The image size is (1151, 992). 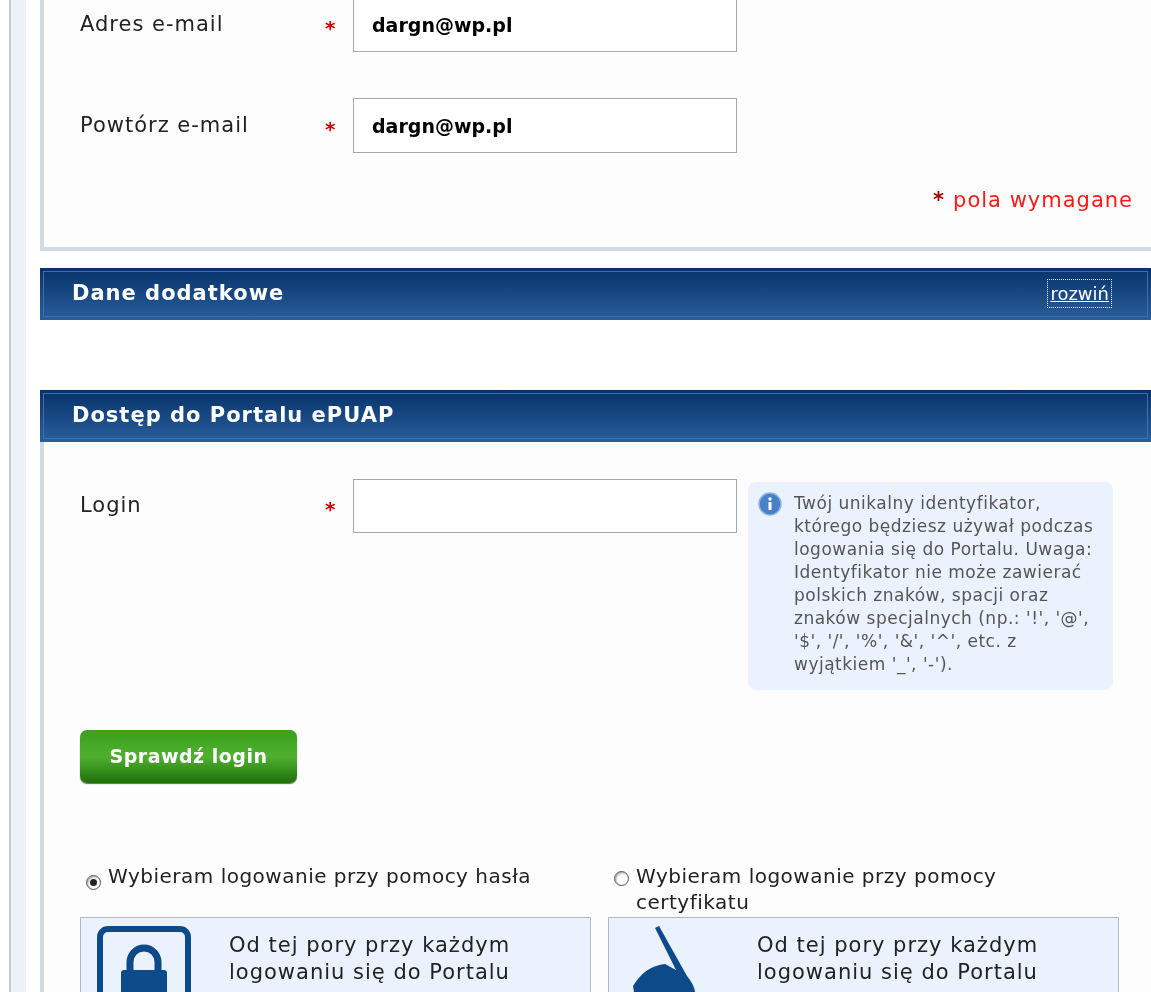 What do you see at coordinates (1033, 200) in the screenshot?
I see `required-fields-note: * pola wymagane` at bounding box center [1033, 200].